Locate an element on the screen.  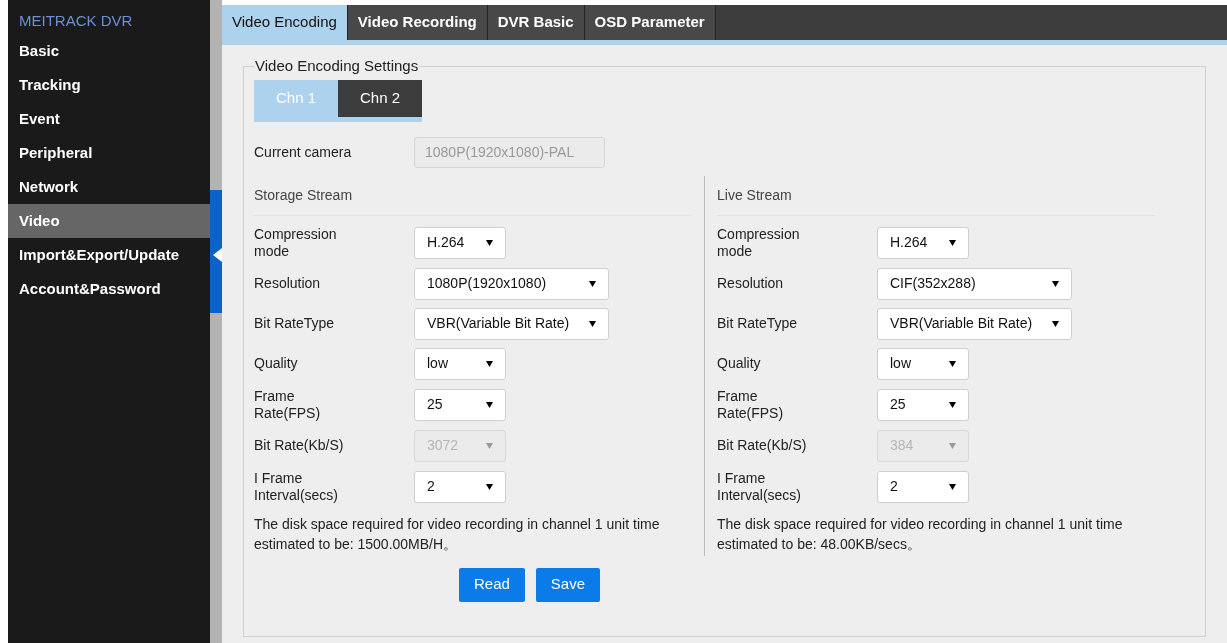
sidebar-item: Tracking is located at coordinates (109, 85).